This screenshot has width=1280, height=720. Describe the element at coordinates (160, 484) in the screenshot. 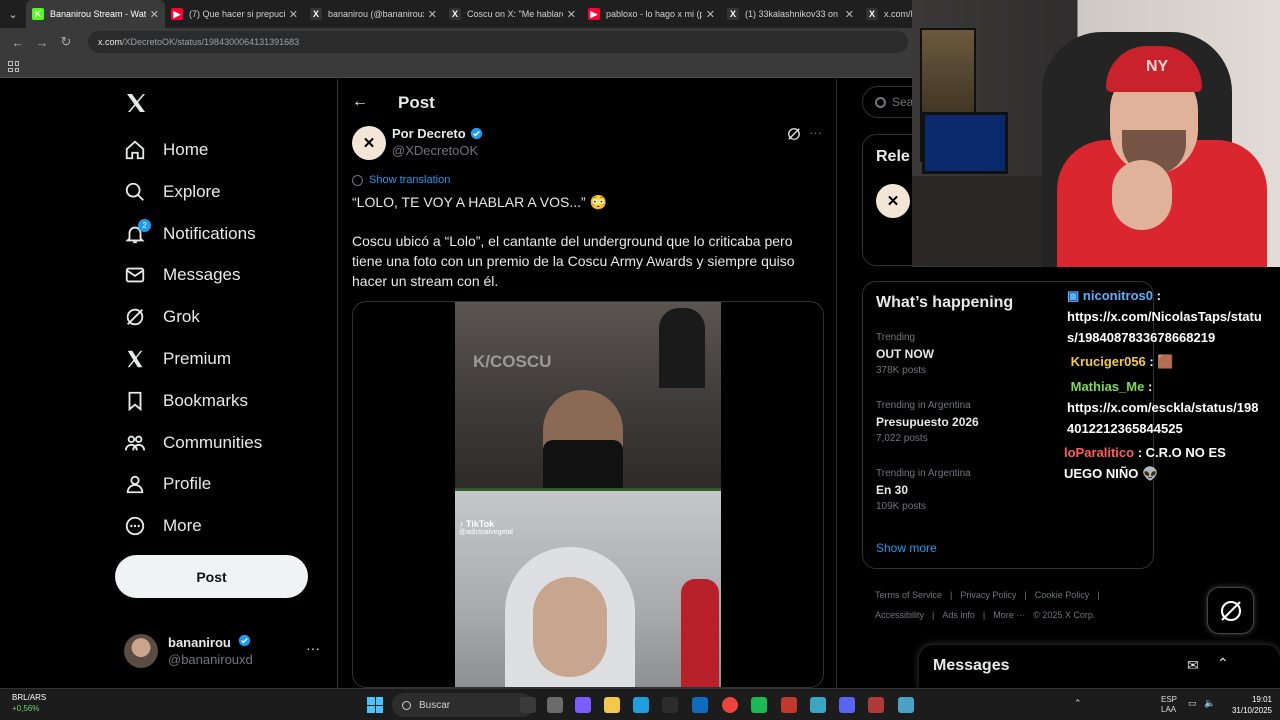

I see `nav-item-profile: Profile` at that location.